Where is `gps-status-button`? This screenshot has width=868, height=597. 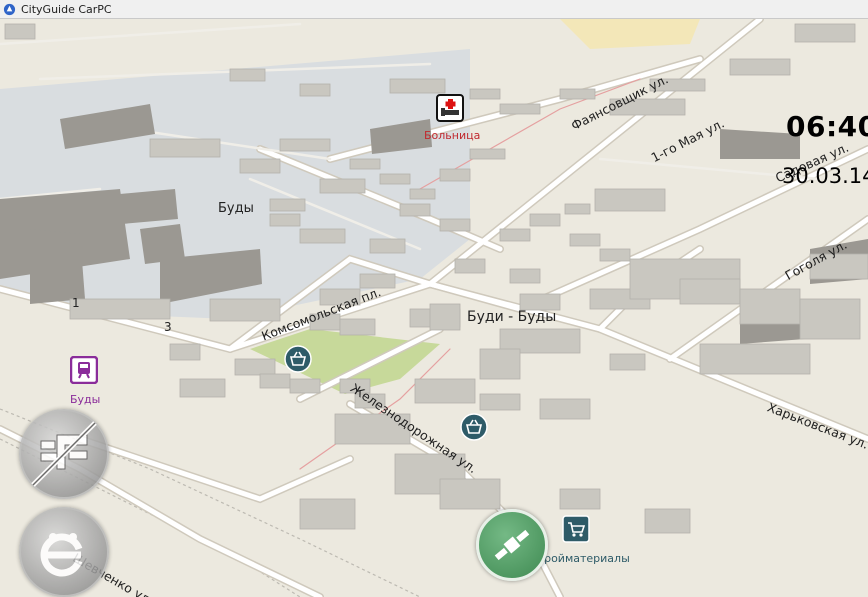
gps-status-button is located at coordinates (512, 545).